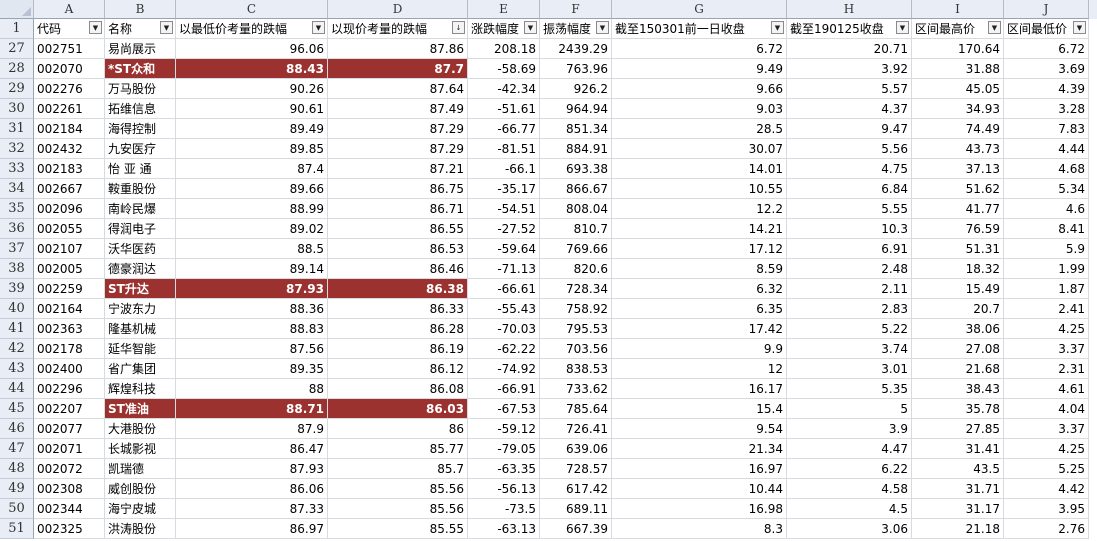  I want to click on cell-c: 86.97, so click(252, 529).